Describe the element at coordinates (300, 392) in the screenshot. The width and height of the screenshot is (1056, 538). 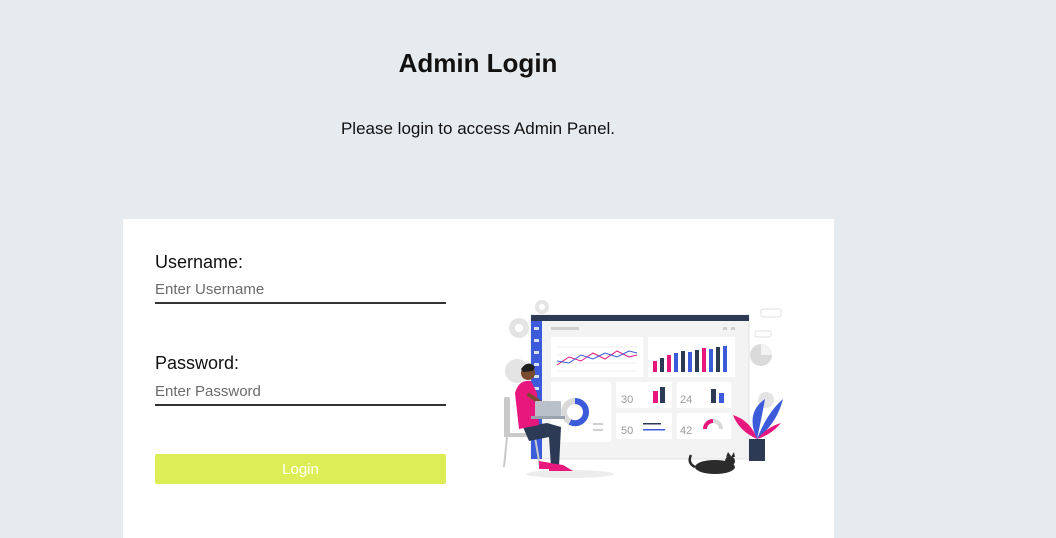
I see `password-input` at that location.